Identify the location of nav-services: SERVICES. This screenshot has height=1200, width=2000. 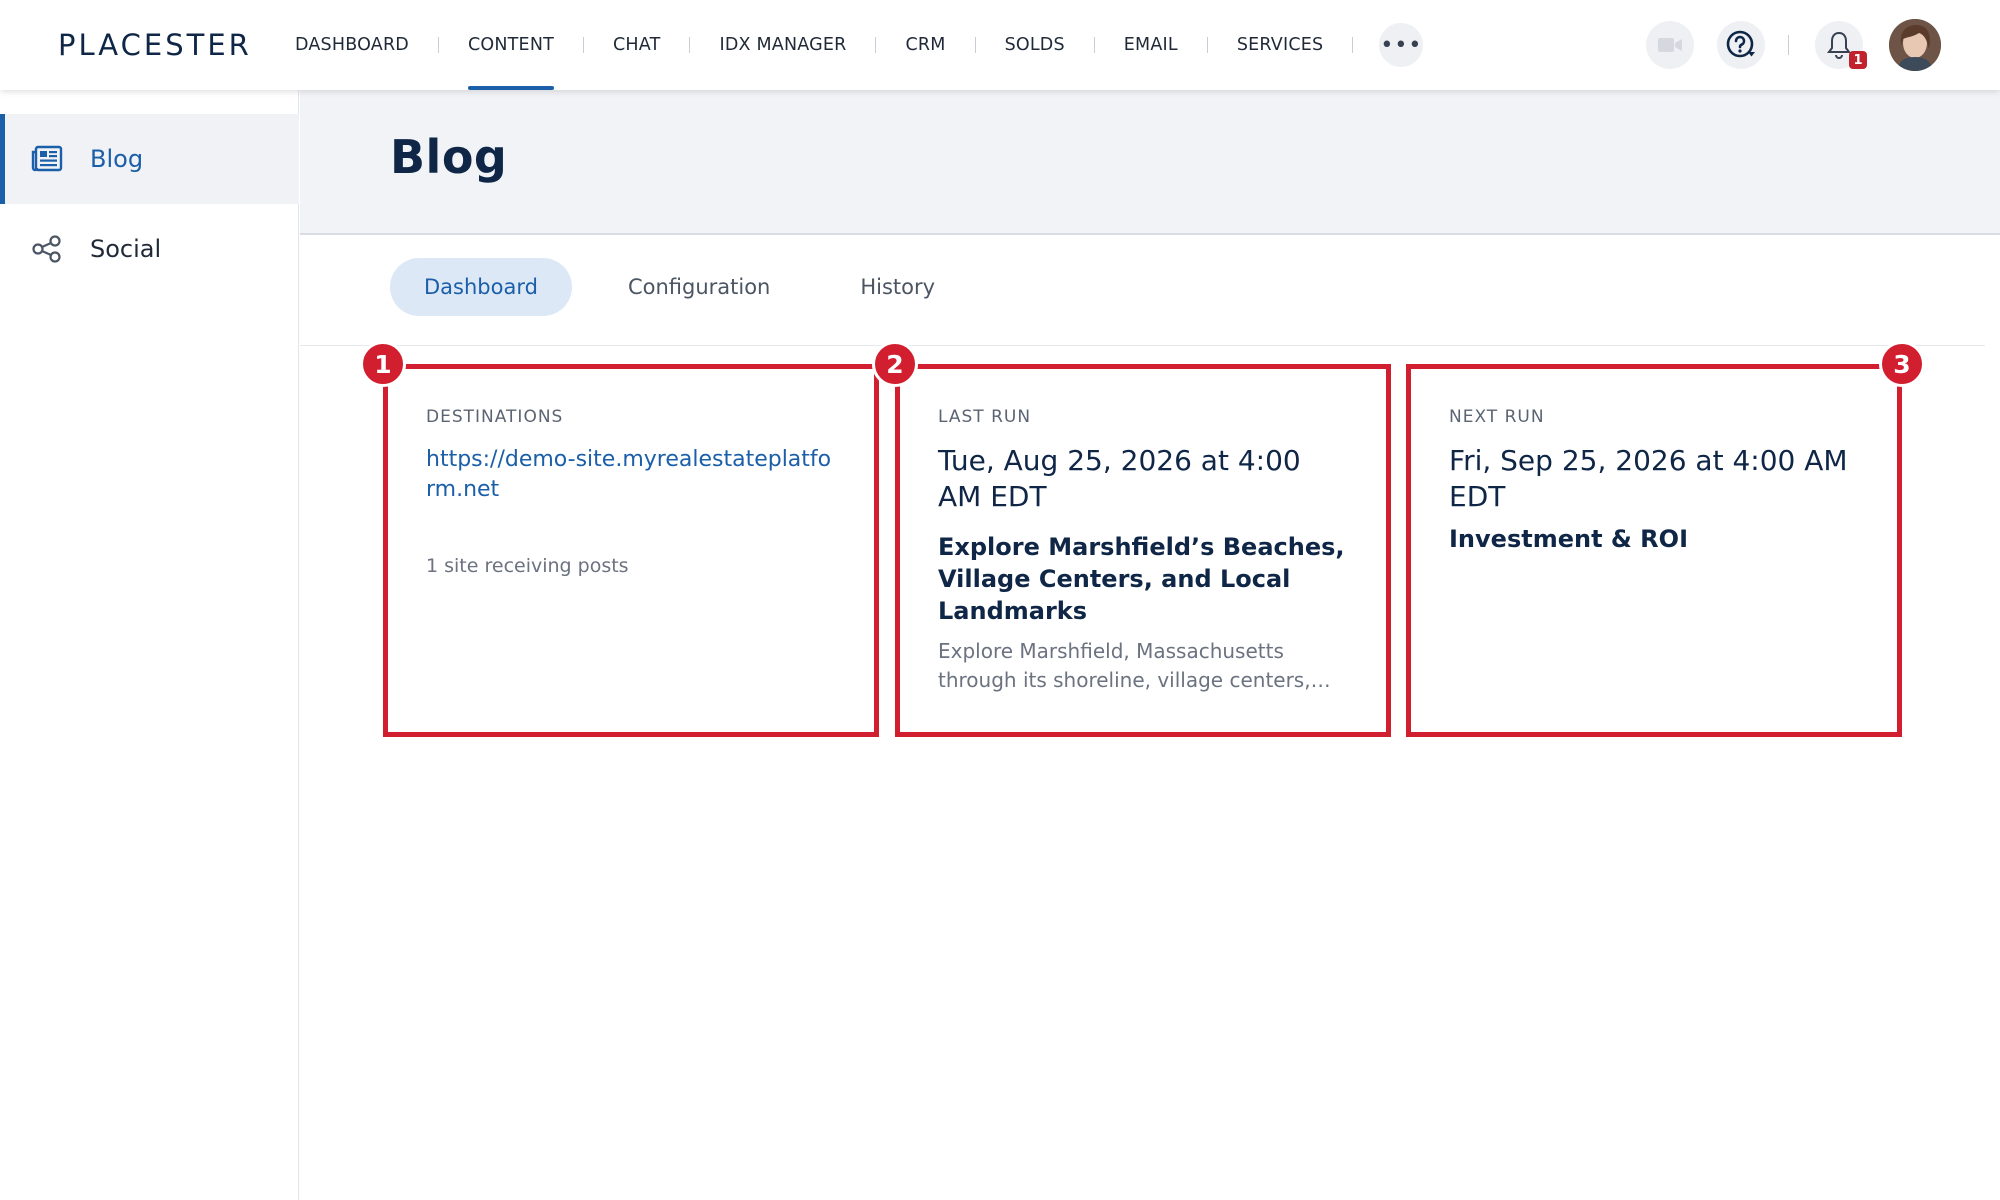
(1280, 45).